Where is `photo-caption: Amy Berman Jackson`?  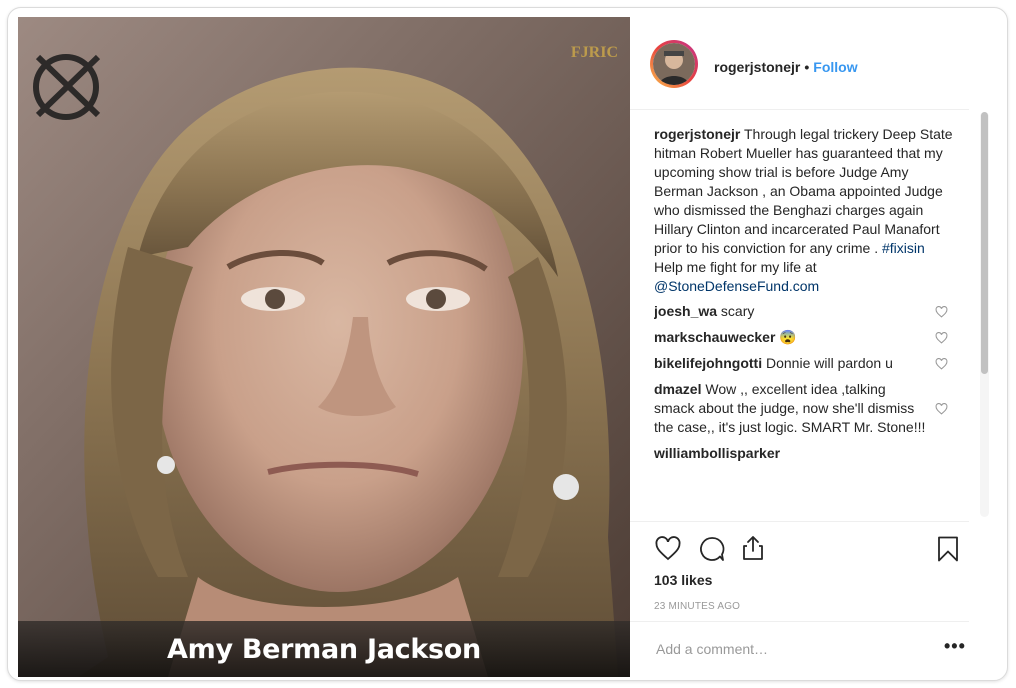 photo-caption: Amy Berman Jackson is located at coordinates (324, 649).